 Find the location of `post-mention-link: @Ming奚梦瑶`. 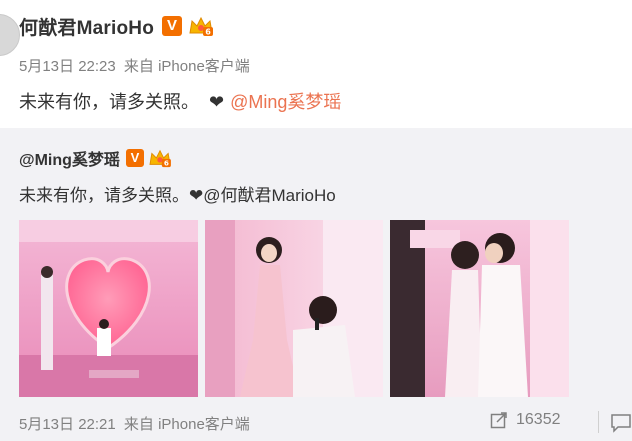

post-mention-link: @Ming奚梦瑶 is located at coordinates (285, 102).